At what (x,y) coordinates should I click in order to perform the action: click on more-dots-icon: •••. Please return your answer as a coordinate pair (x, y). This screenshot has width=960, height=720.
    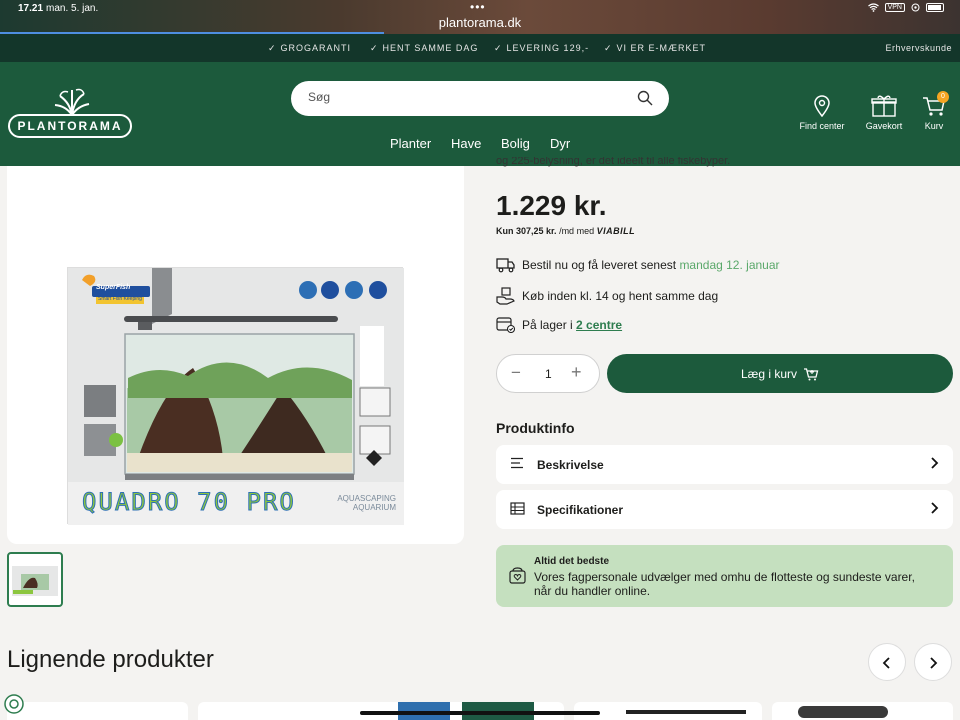
    Looking at the image, I should click on (478, 7).